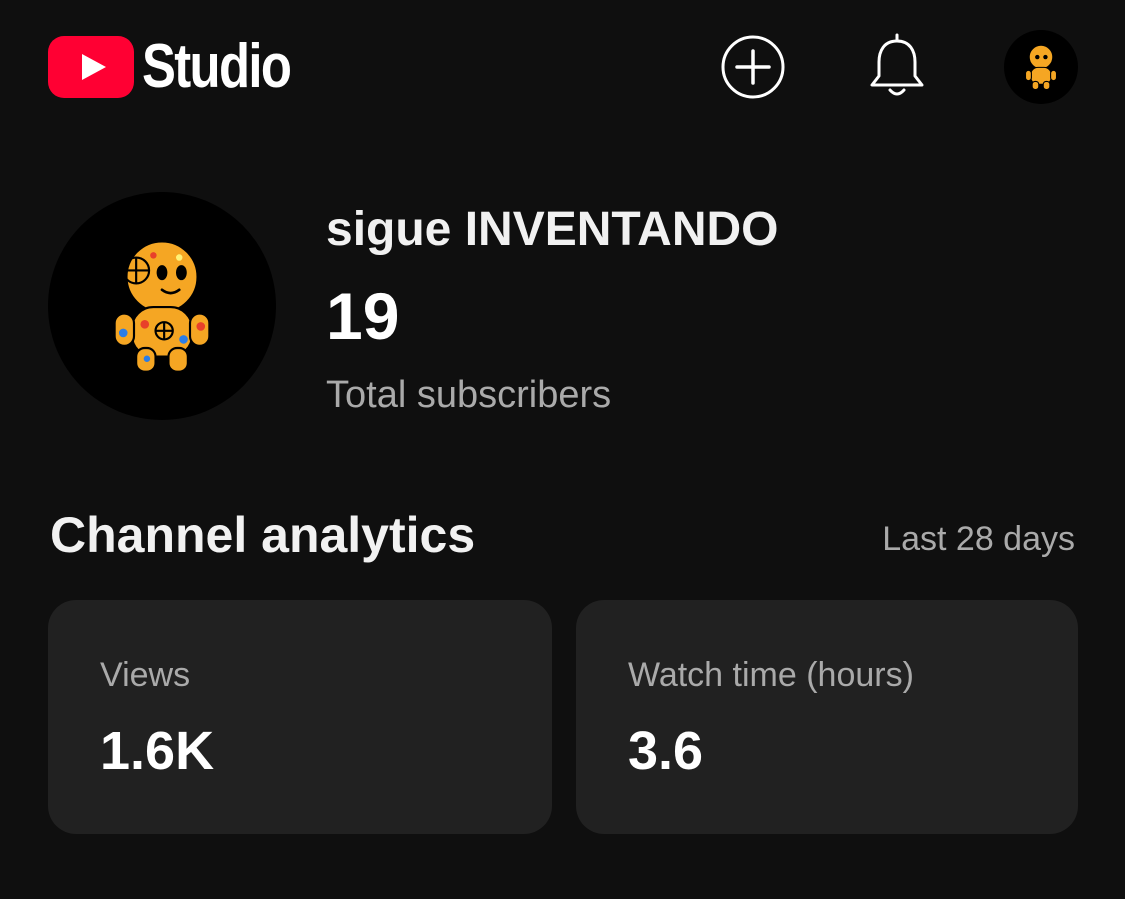 The width and height of the screenshot is (1125, 899). Describe the element at coordinates (562, 538) in the screenshot. I see `analytics-header: Channel analytics Last 28 days` at that location.